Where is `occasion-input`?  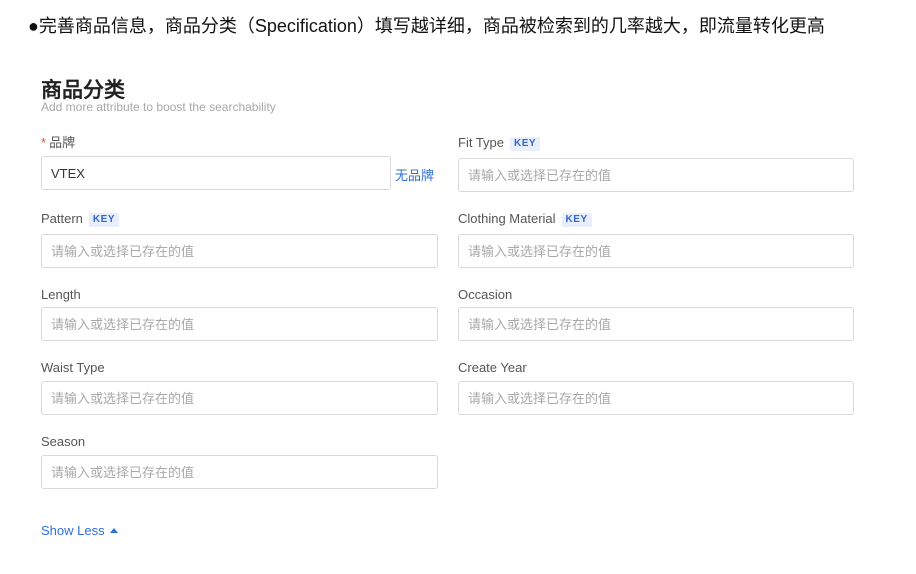 occasion-input is located at coordinates (656, 324).